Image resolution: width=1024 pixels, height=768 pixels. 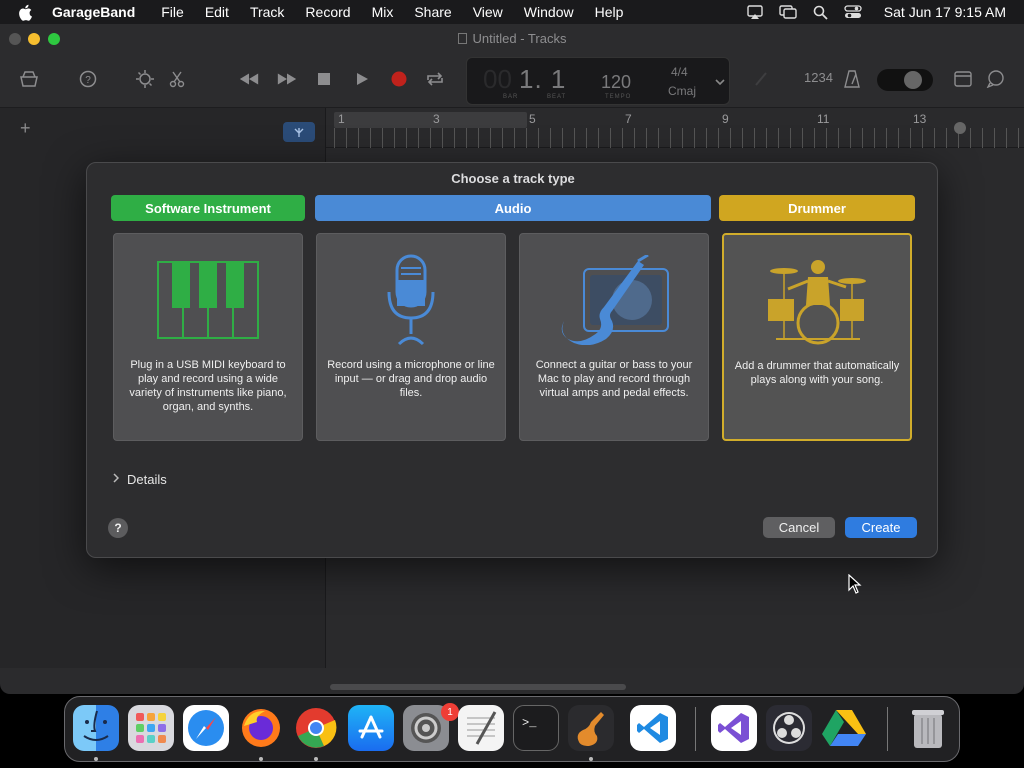 I want to click on airplay-icon, so click(x=755, y=12).